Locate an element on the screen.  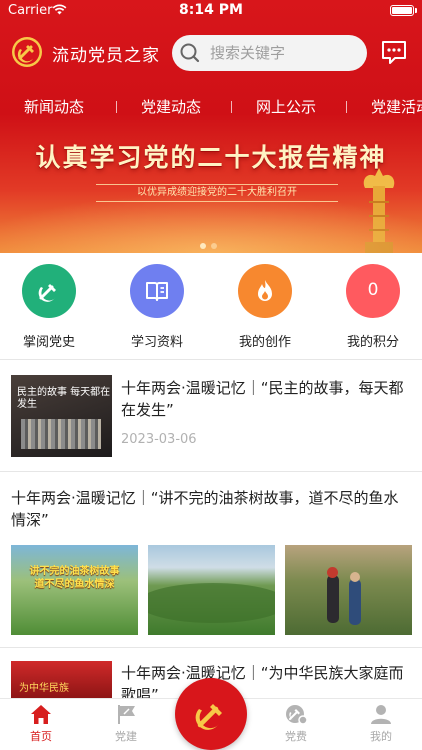
party-emblem-logo-icon is located at coordinates (27, 52).